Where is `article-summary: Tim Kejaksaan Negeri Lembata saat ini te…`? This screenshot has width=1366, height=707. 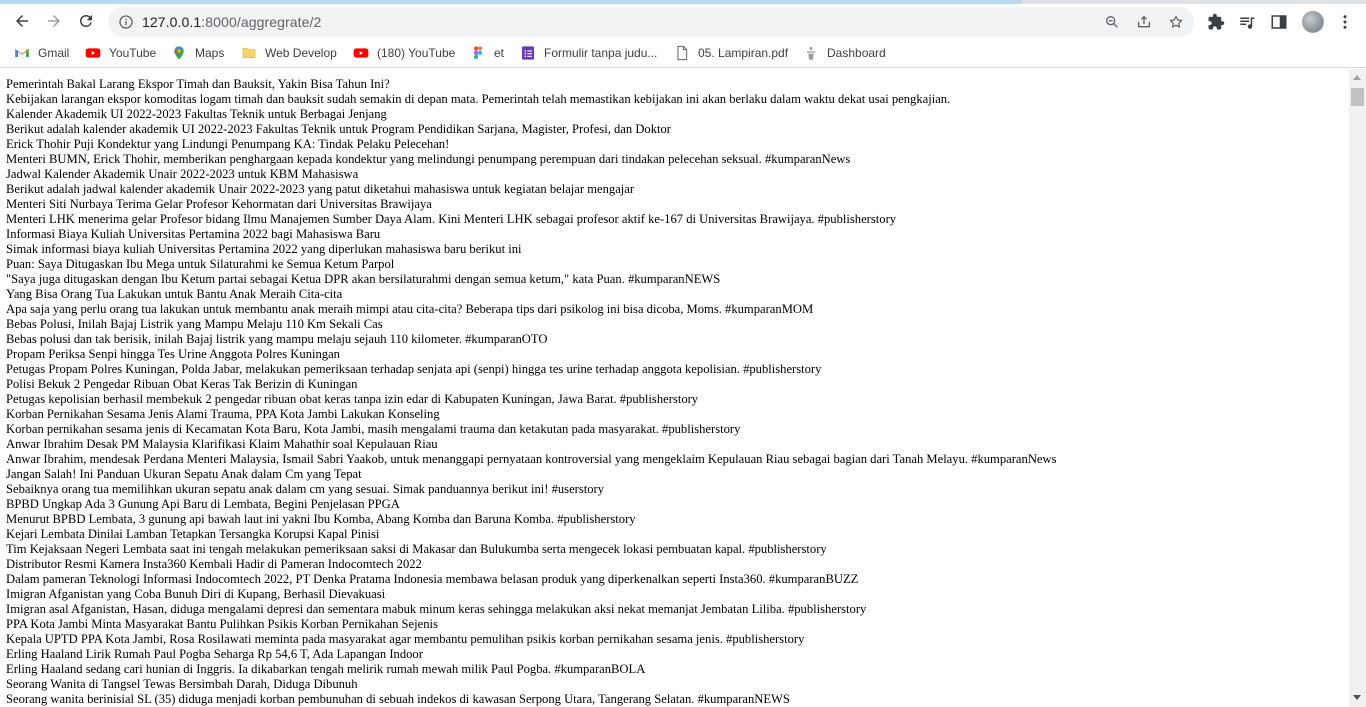
article-summary: Tim Kejaksaan Negeri Lembata saat ini te… is located at coordinates (416, 549).